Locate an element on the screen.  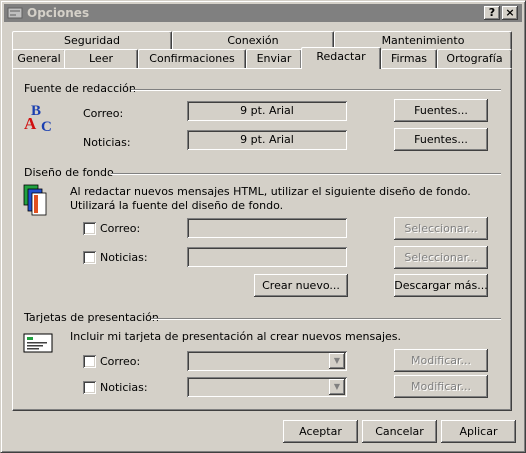
business-card-mail-dropdown: ▼ is located at coordinates (267, 361).